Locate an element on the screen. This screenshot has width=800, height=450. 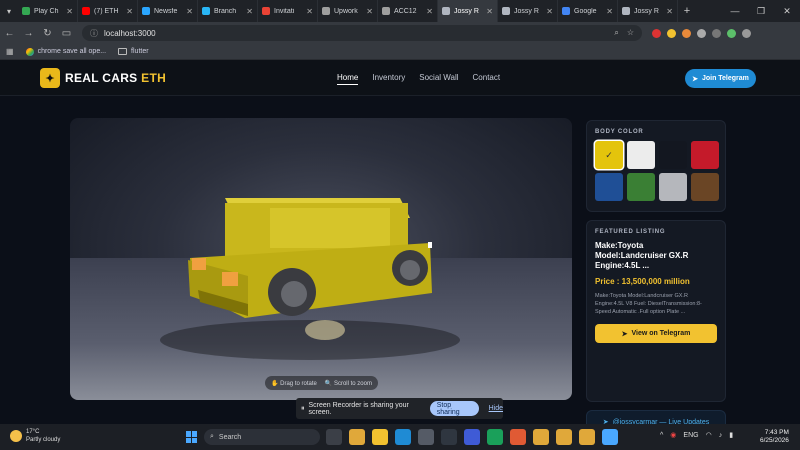
back-icon: ← is located at coordinates (9, 33).